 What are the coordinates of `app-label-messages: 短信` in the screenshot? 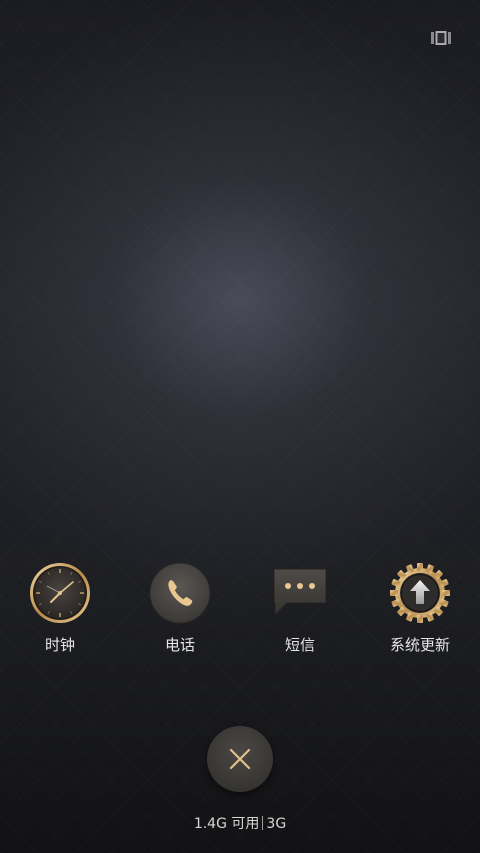 It's located at (299, 645).